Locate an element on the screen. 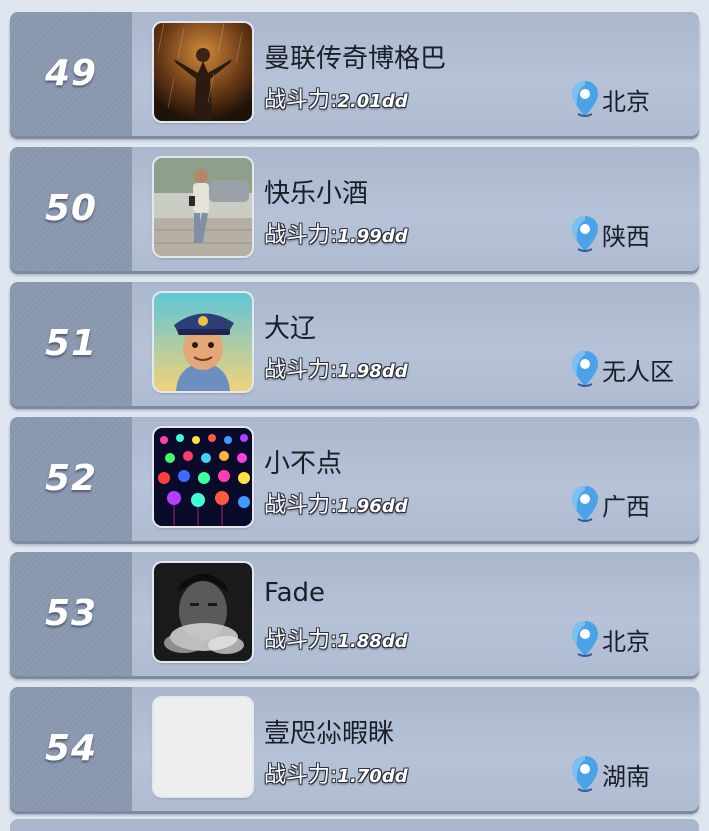  player-name: 快乐小酒 is located at coordinates (316, 194).